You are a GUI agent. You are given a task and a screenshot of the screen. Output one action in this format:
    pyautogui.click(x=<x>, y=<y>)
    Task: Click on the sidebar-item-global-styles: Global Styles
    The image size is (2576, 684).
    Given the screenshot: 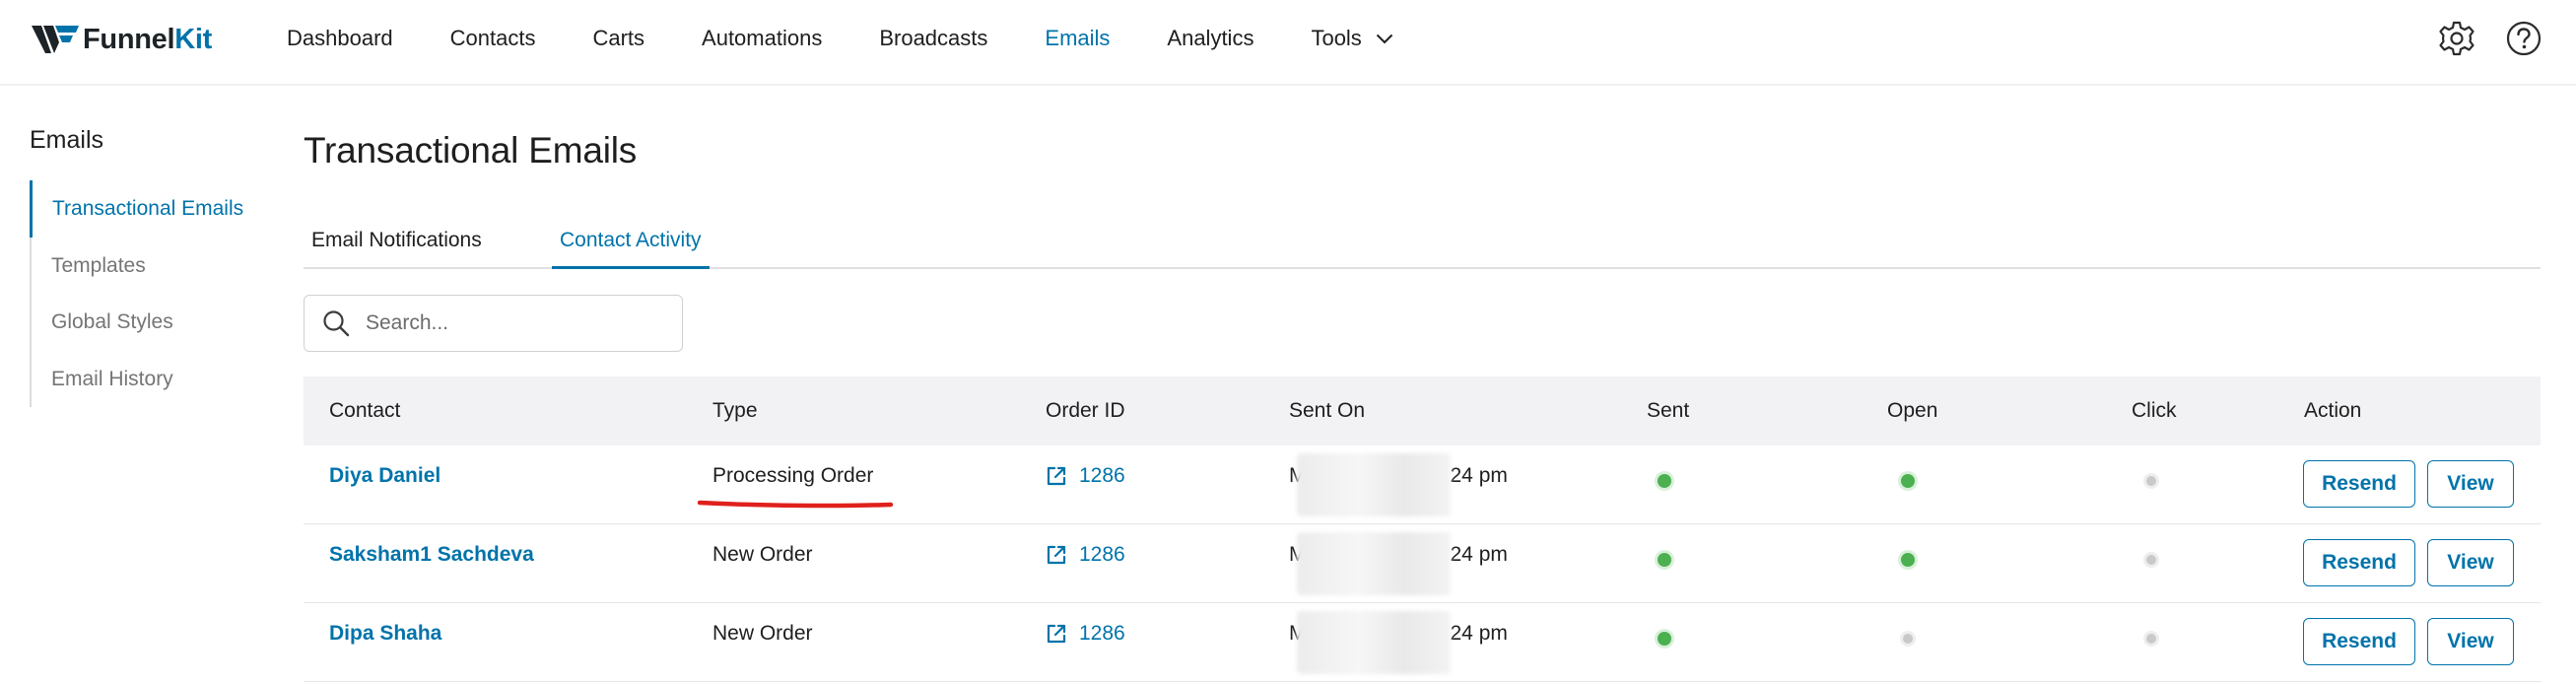 What is the action you would take?
    pyautogui.click(x=154, y=322)
    